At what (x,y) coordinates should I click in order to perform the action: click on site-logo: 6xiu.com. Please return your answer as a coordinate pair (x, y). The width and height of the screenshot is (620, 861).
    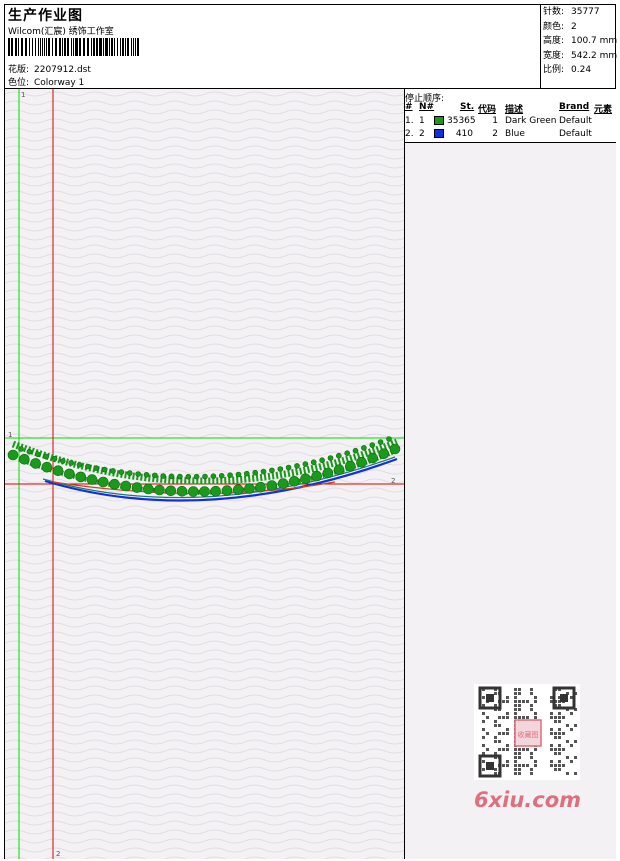
    Looking at the image, I should click on (528, 800).